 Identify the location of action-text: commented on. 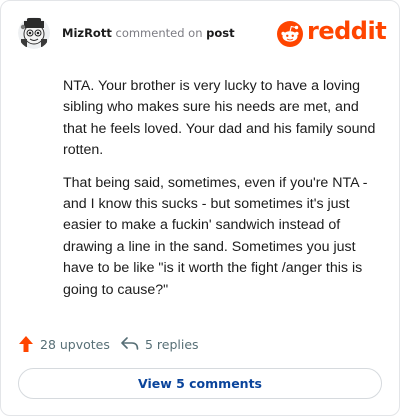
(159, 33).